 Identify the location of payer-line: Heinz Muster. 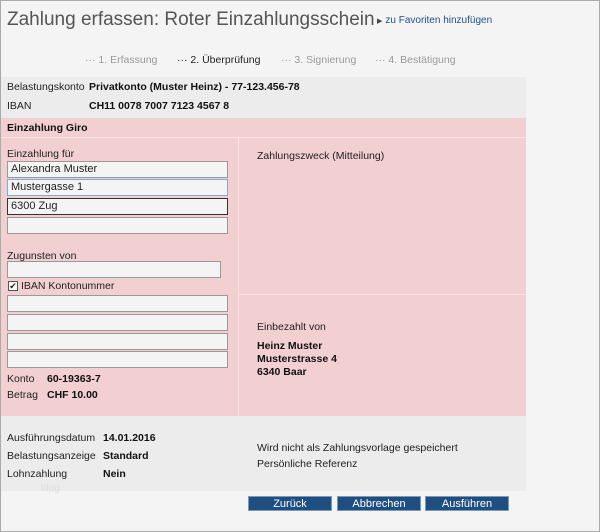
(290, 346).